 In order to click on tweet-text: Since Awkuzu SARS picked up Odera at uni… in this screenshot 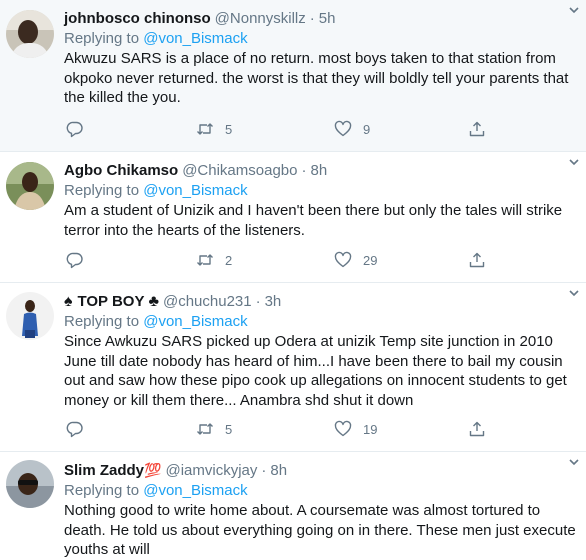, I will do `click(315, 371)`.